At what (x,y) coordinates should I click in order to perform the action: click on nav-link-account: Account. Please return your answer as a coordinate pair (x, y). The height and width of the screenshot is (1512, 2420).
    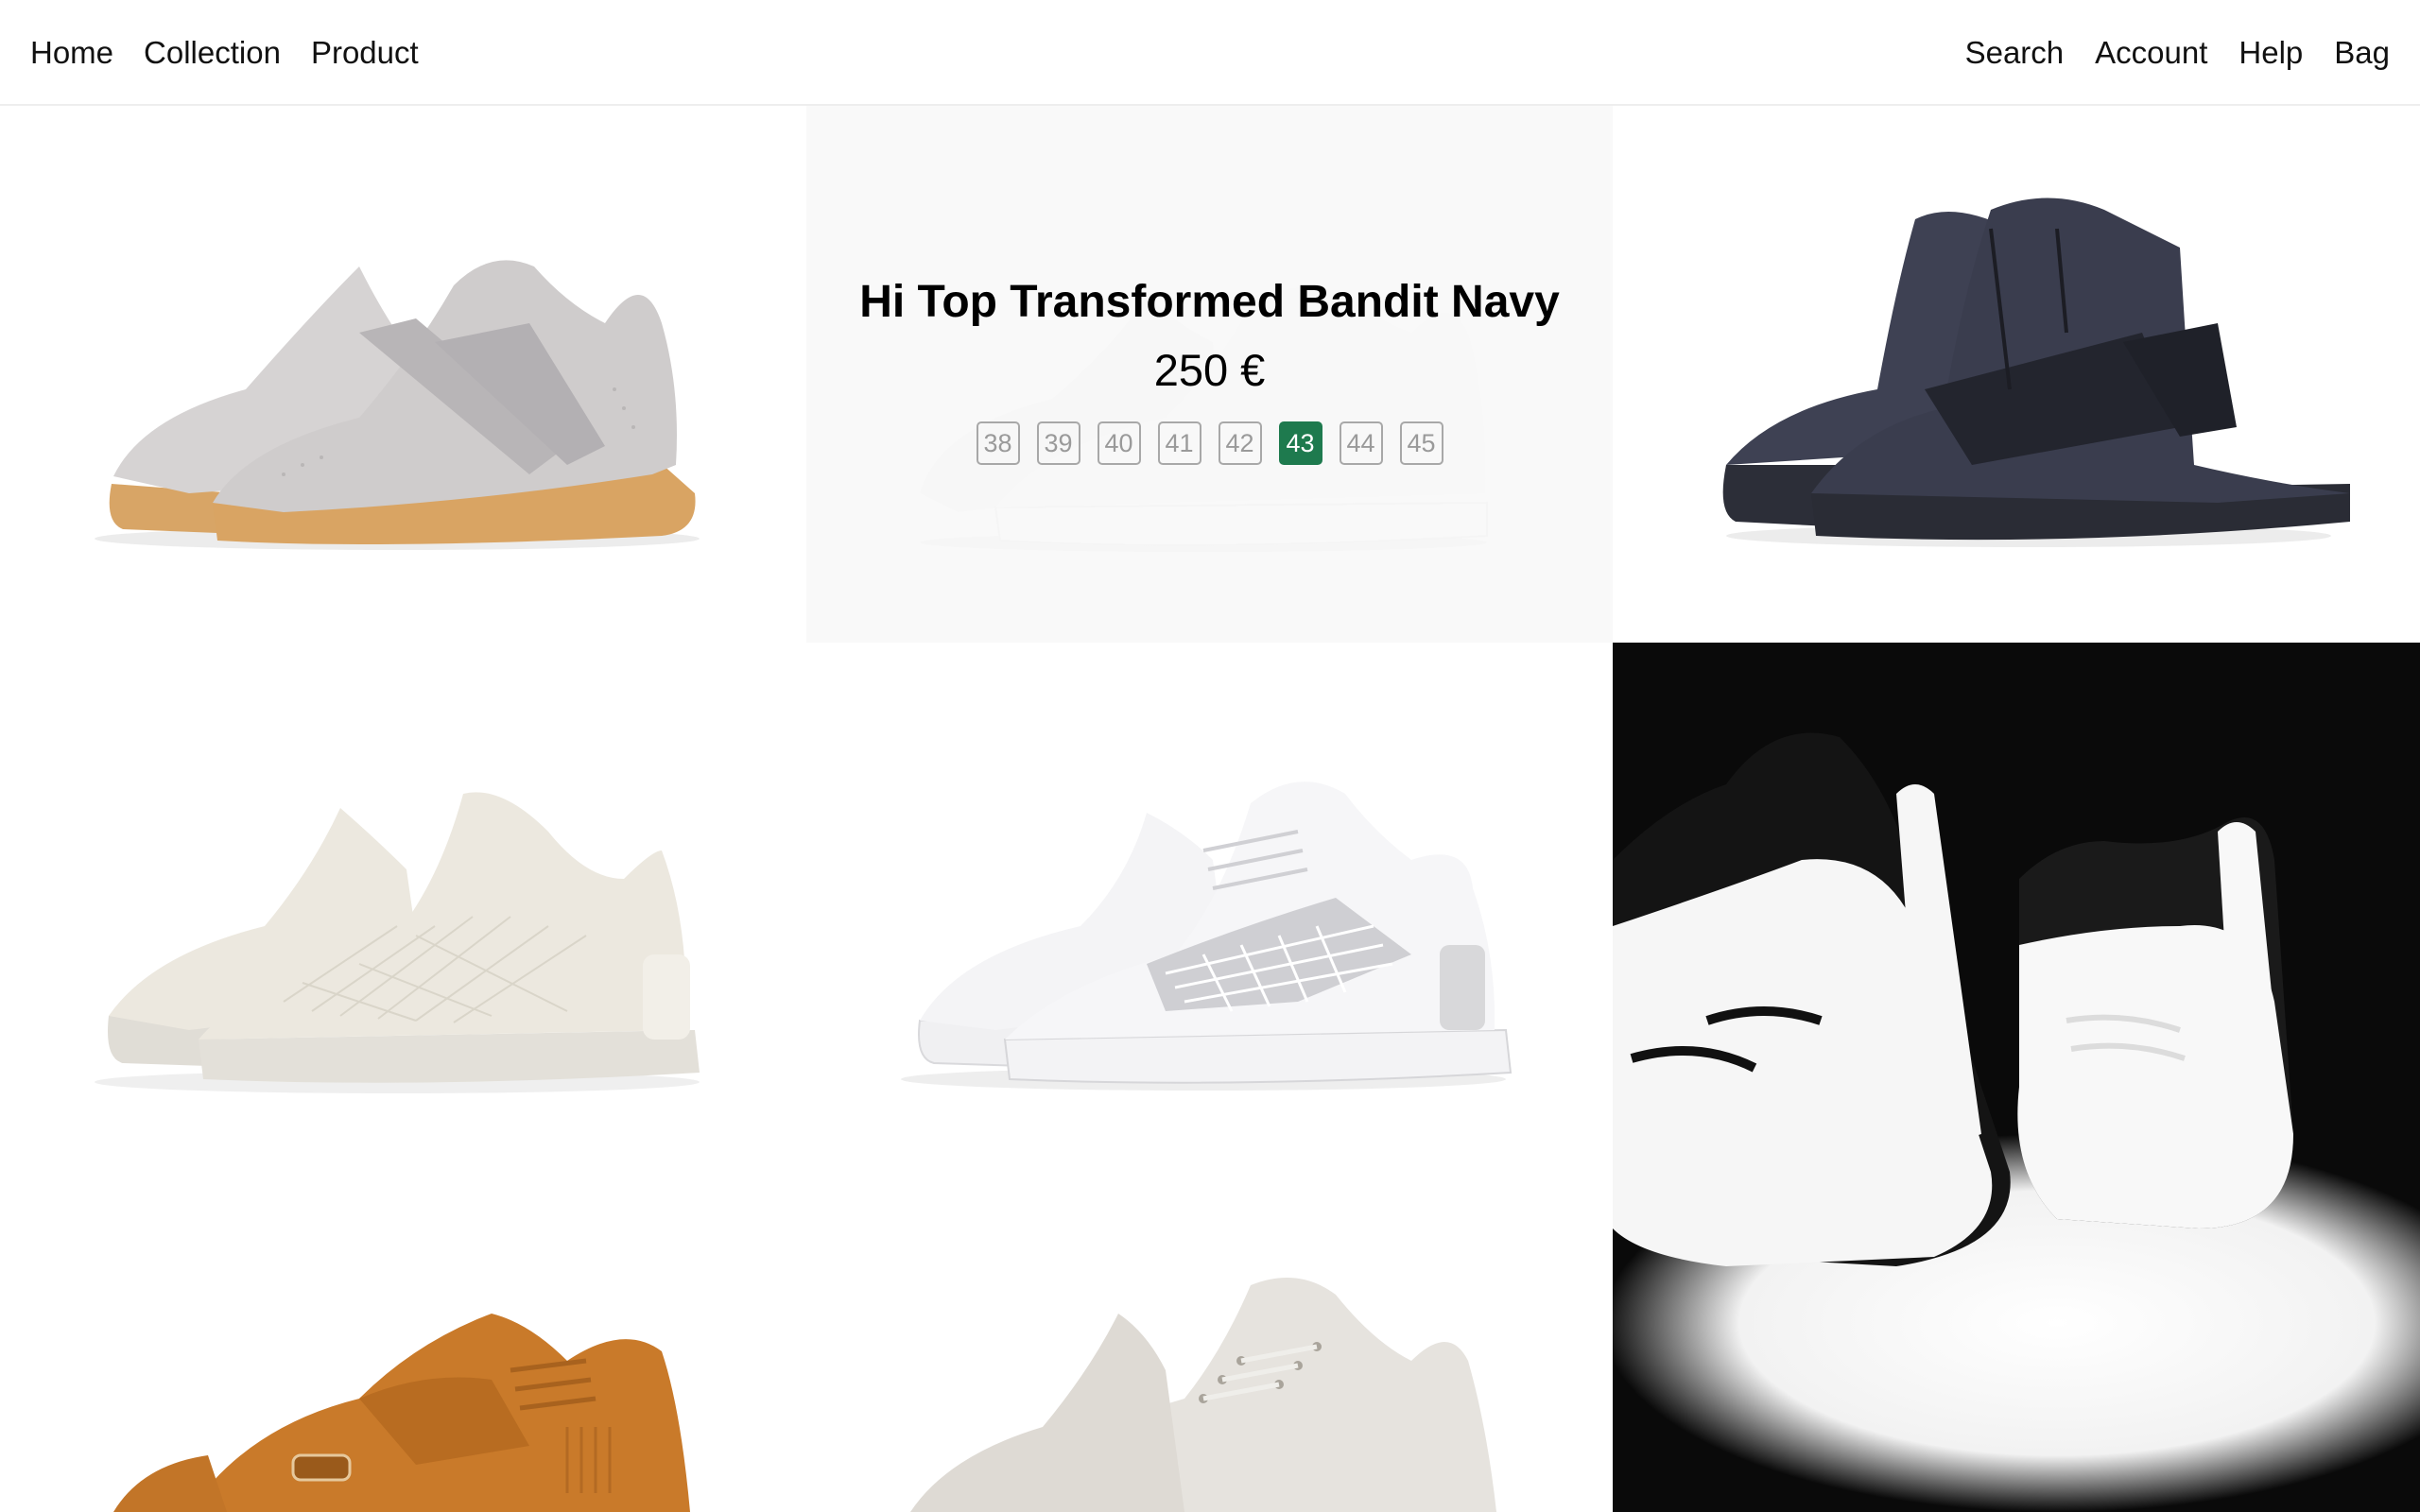
    Looking at the image, I should click on (2151, 53).